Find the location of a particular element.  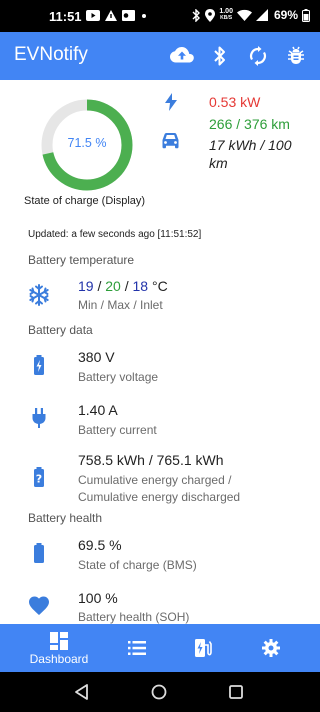

cumulative-energy-value: 758.5 kWh / 765.1 kWh is located at coordinates (151, 460).